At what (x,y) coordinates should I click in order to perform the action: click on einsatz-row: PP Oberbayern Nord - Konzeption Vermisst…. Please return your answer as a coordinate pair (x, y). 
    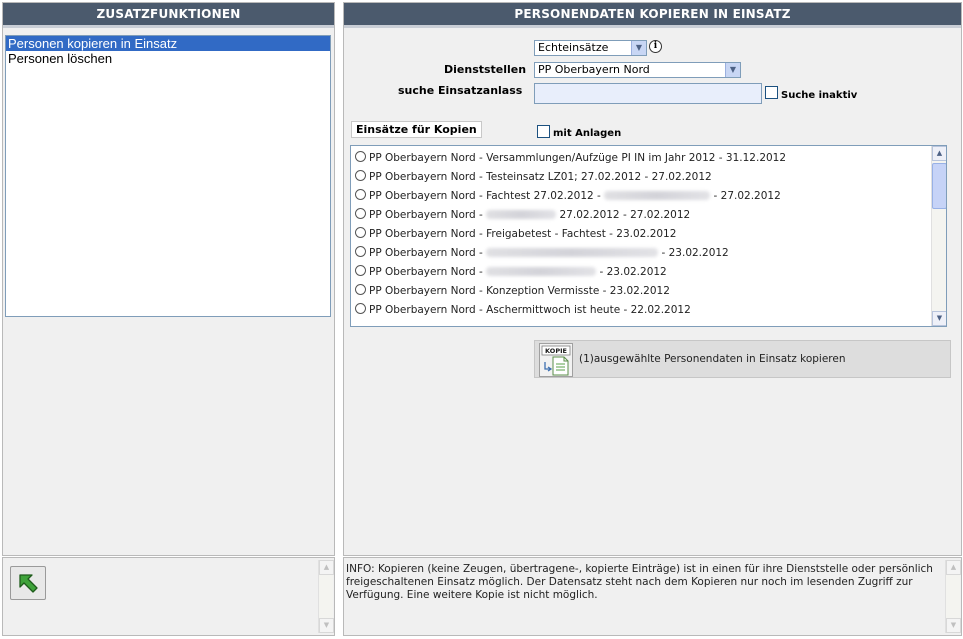
    Looking at the image, I should click on (648, 291).